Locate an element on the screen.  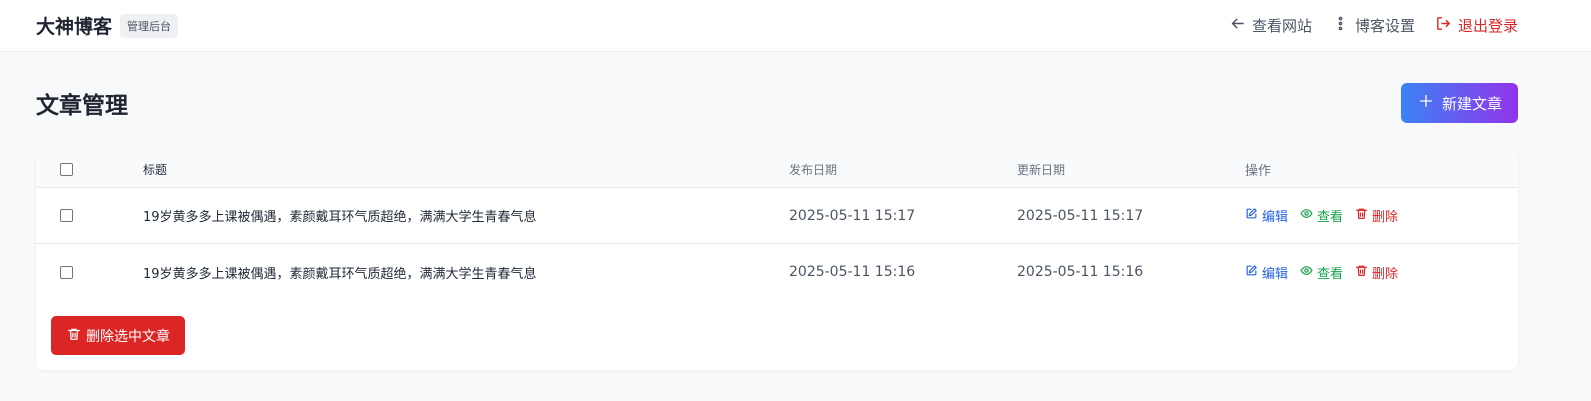
column-header-title: 标题 is located at coordinates (155, 170).